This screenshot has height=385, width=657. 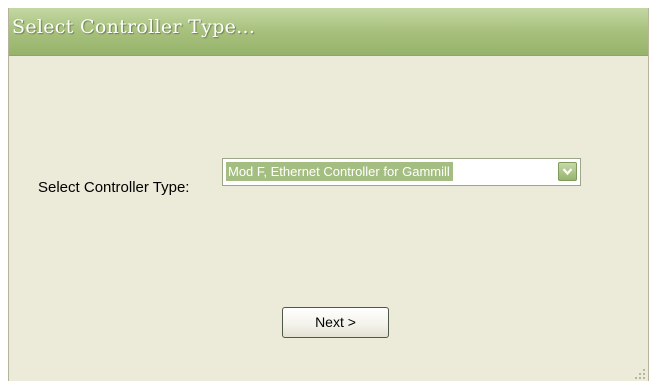 What do you see at coordinates (114, 187) in the screenshot?
I see `controller-type-label: Select Controller Type:` at bounding box center [114, 187].